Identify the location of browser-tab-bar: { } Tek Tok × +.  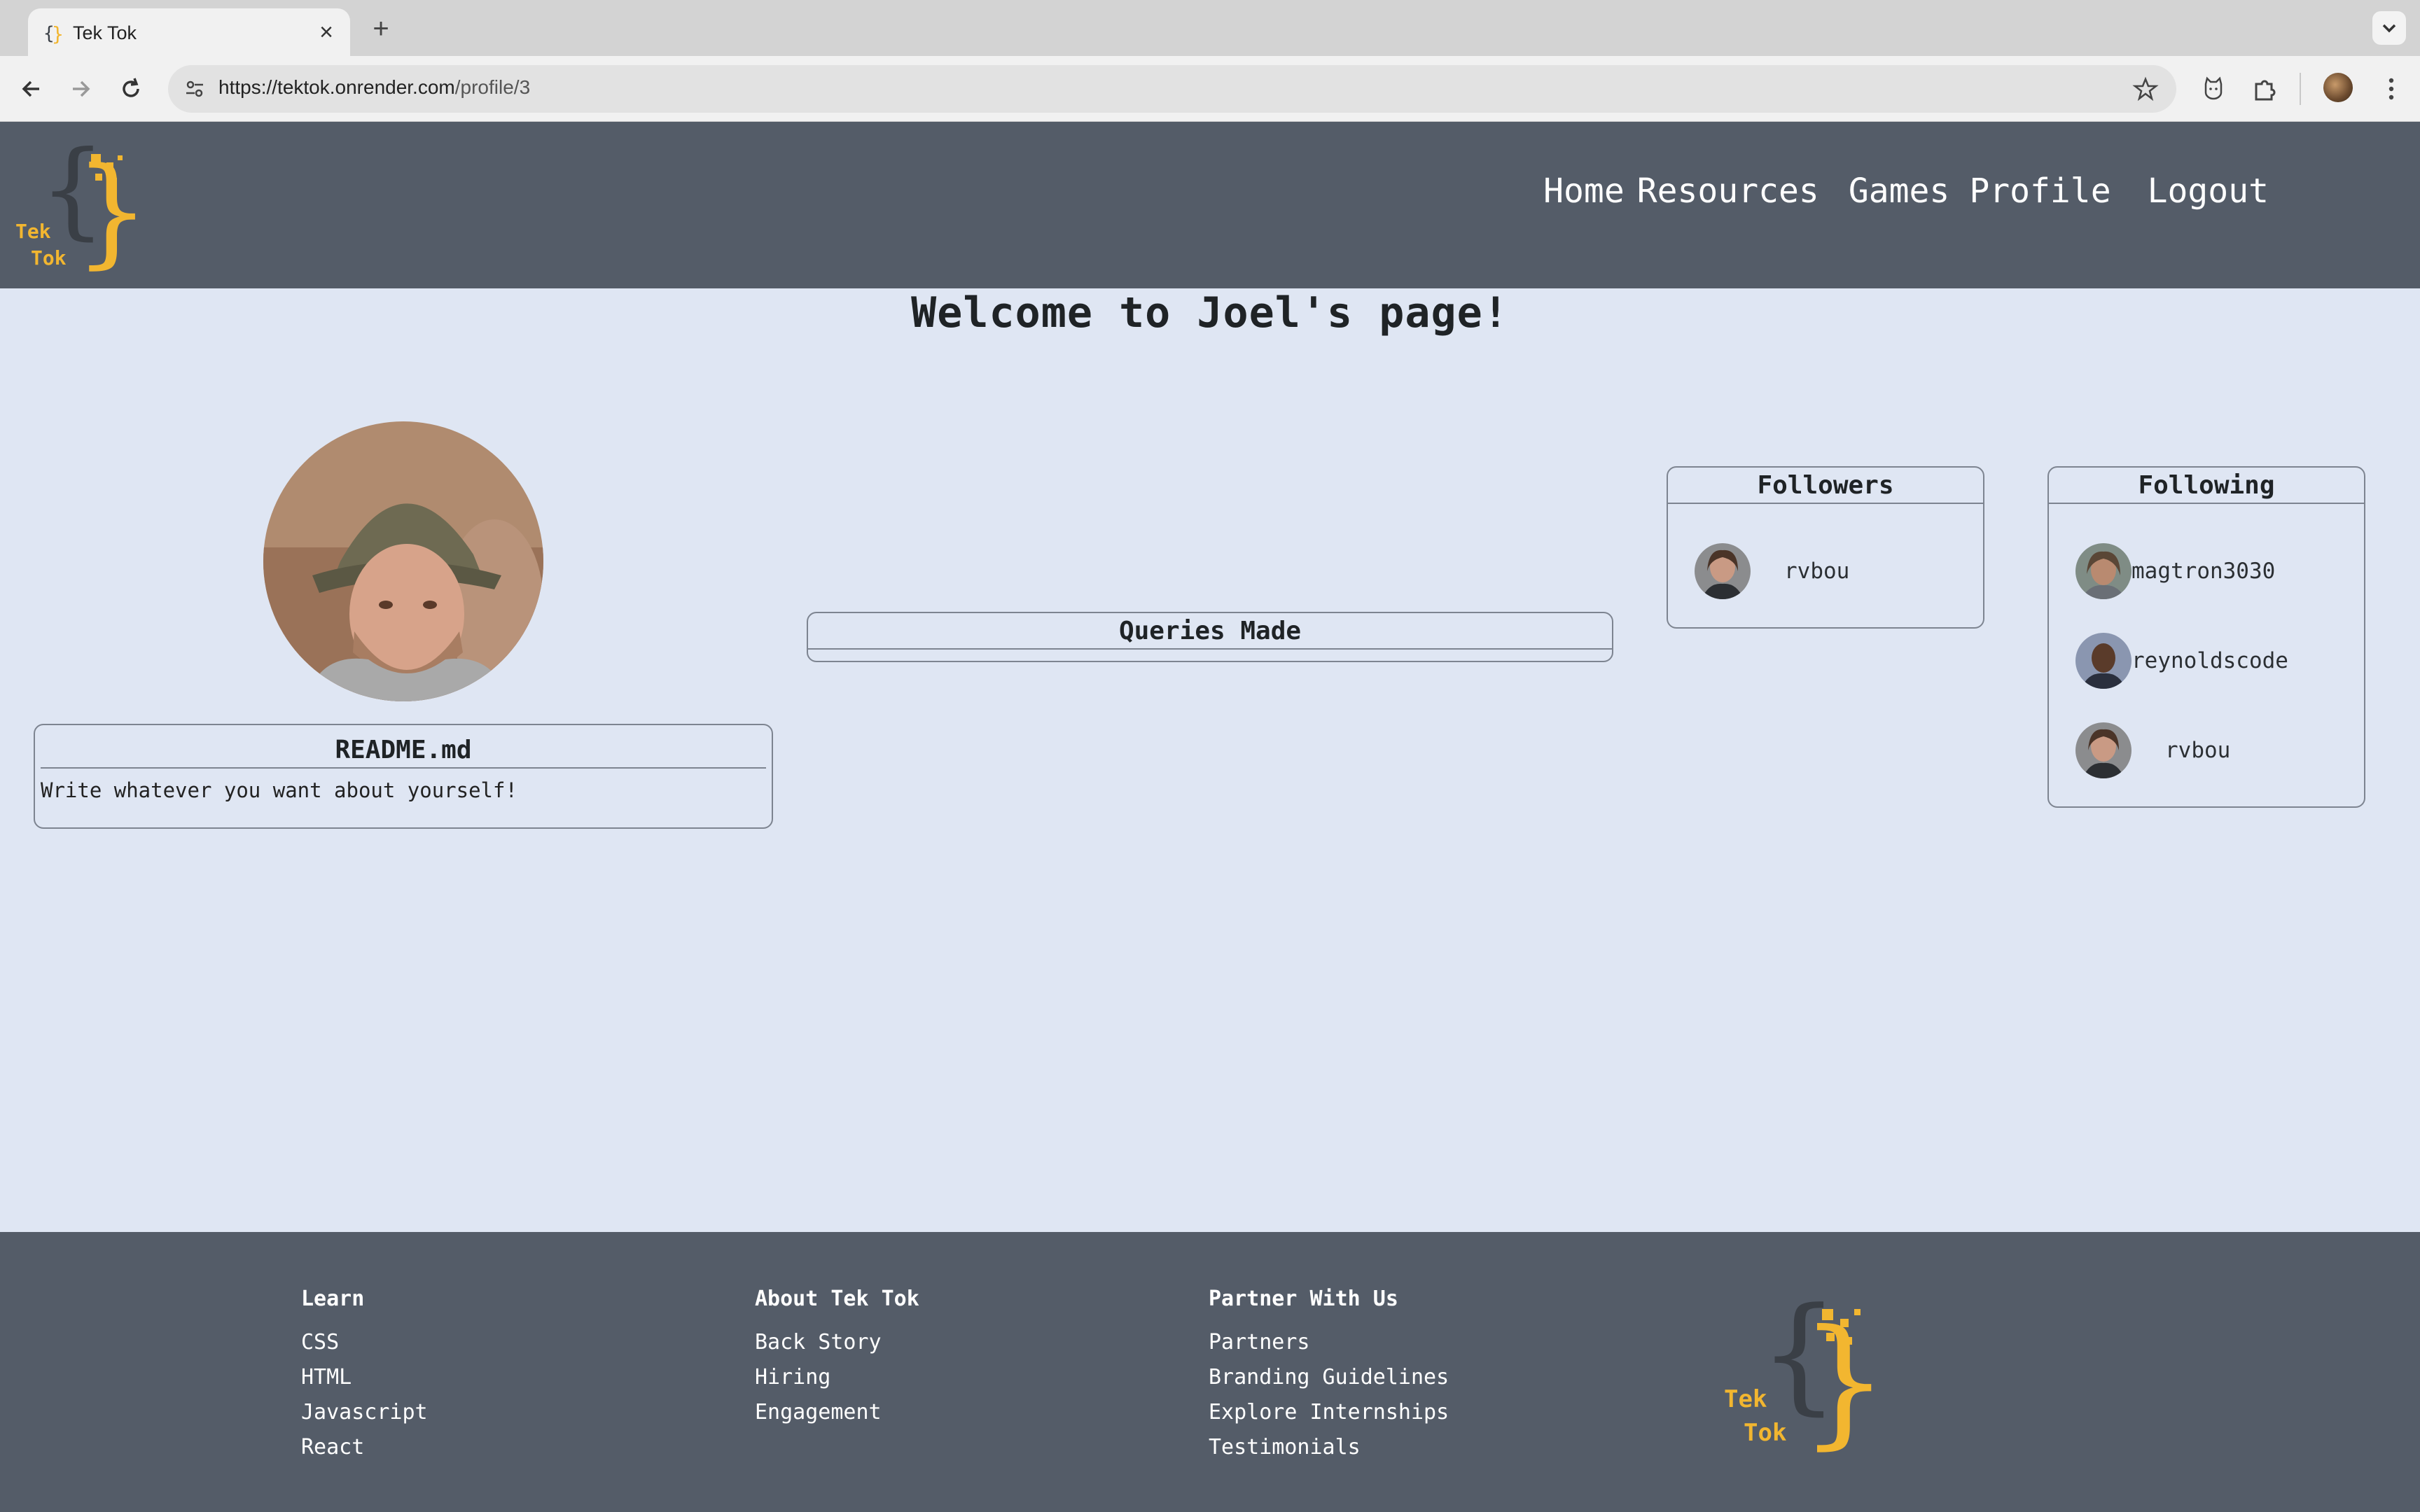
(1210, 28).